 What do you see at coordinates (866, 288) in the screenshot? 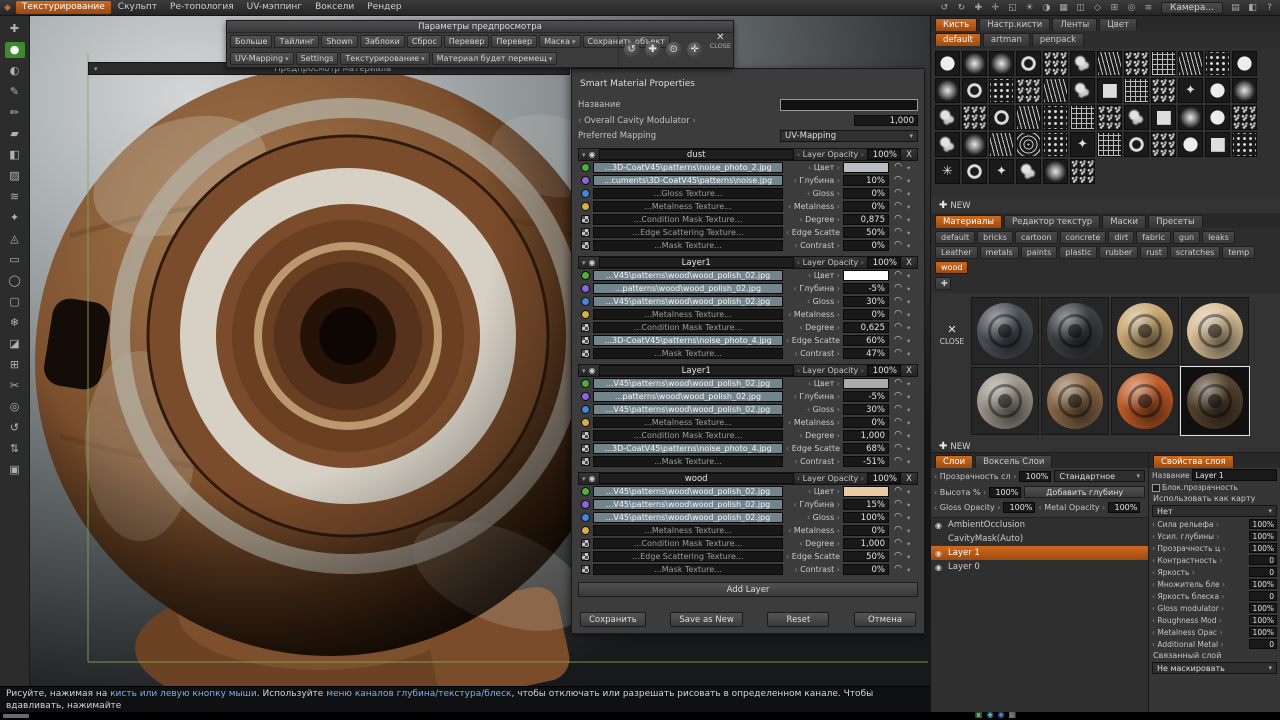
I see `channel-value: -5%` at bounding box center [866, 288].